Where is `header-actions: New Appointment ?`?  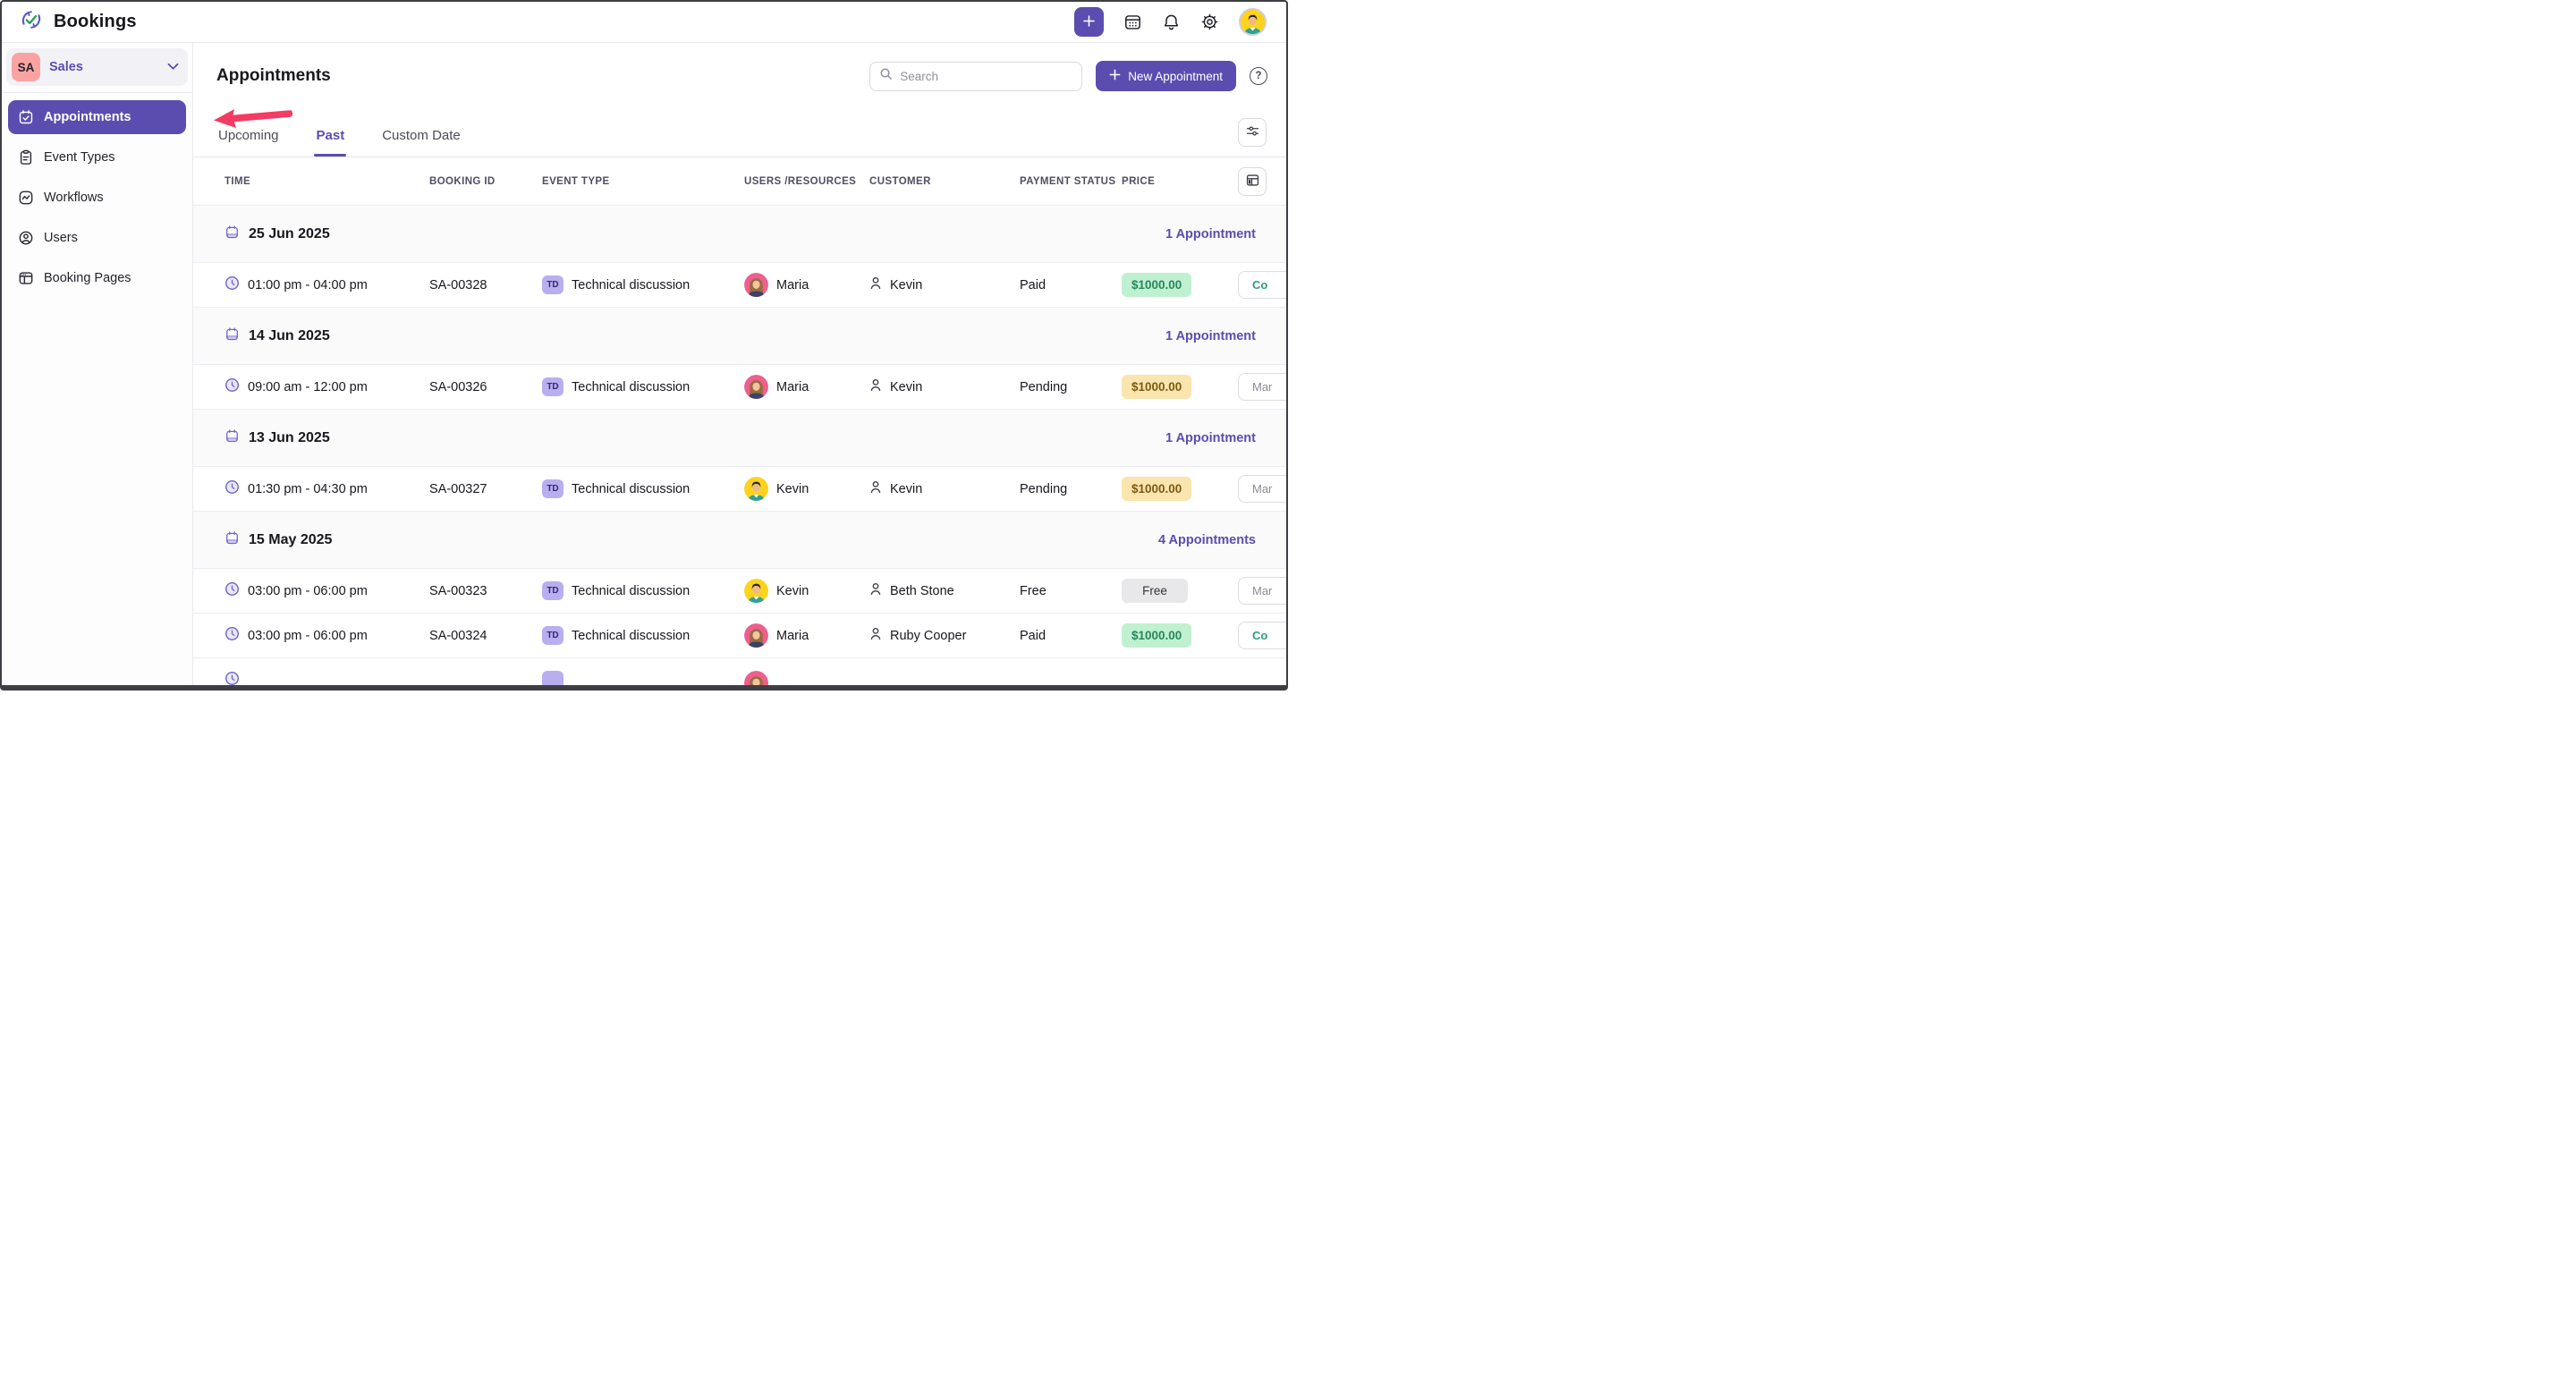
header-actions: New Appointment ? is located at coordinates (1068, 76).